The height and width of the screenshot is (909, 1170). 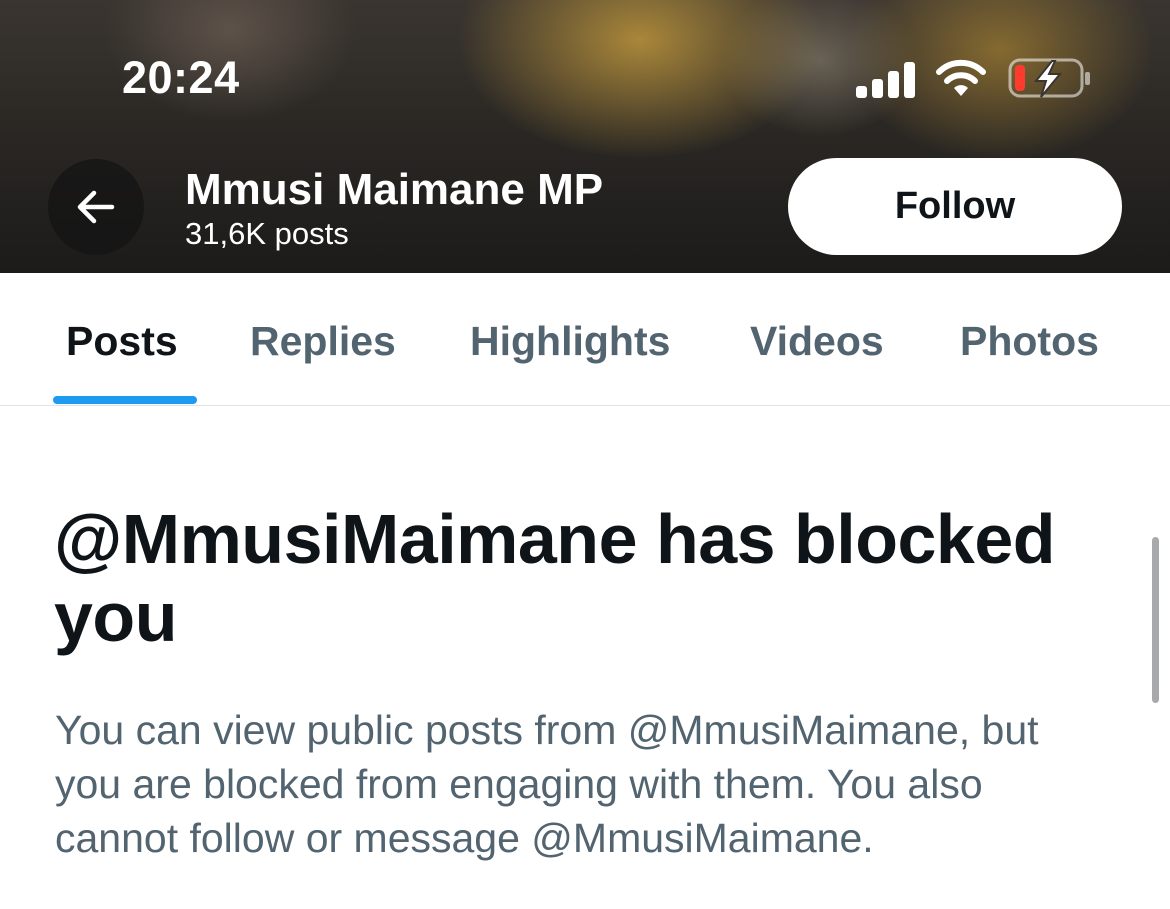 I want to click on profile-tabs: Posts Replies Highlights Videos Photos, so click(x=585, y=339).